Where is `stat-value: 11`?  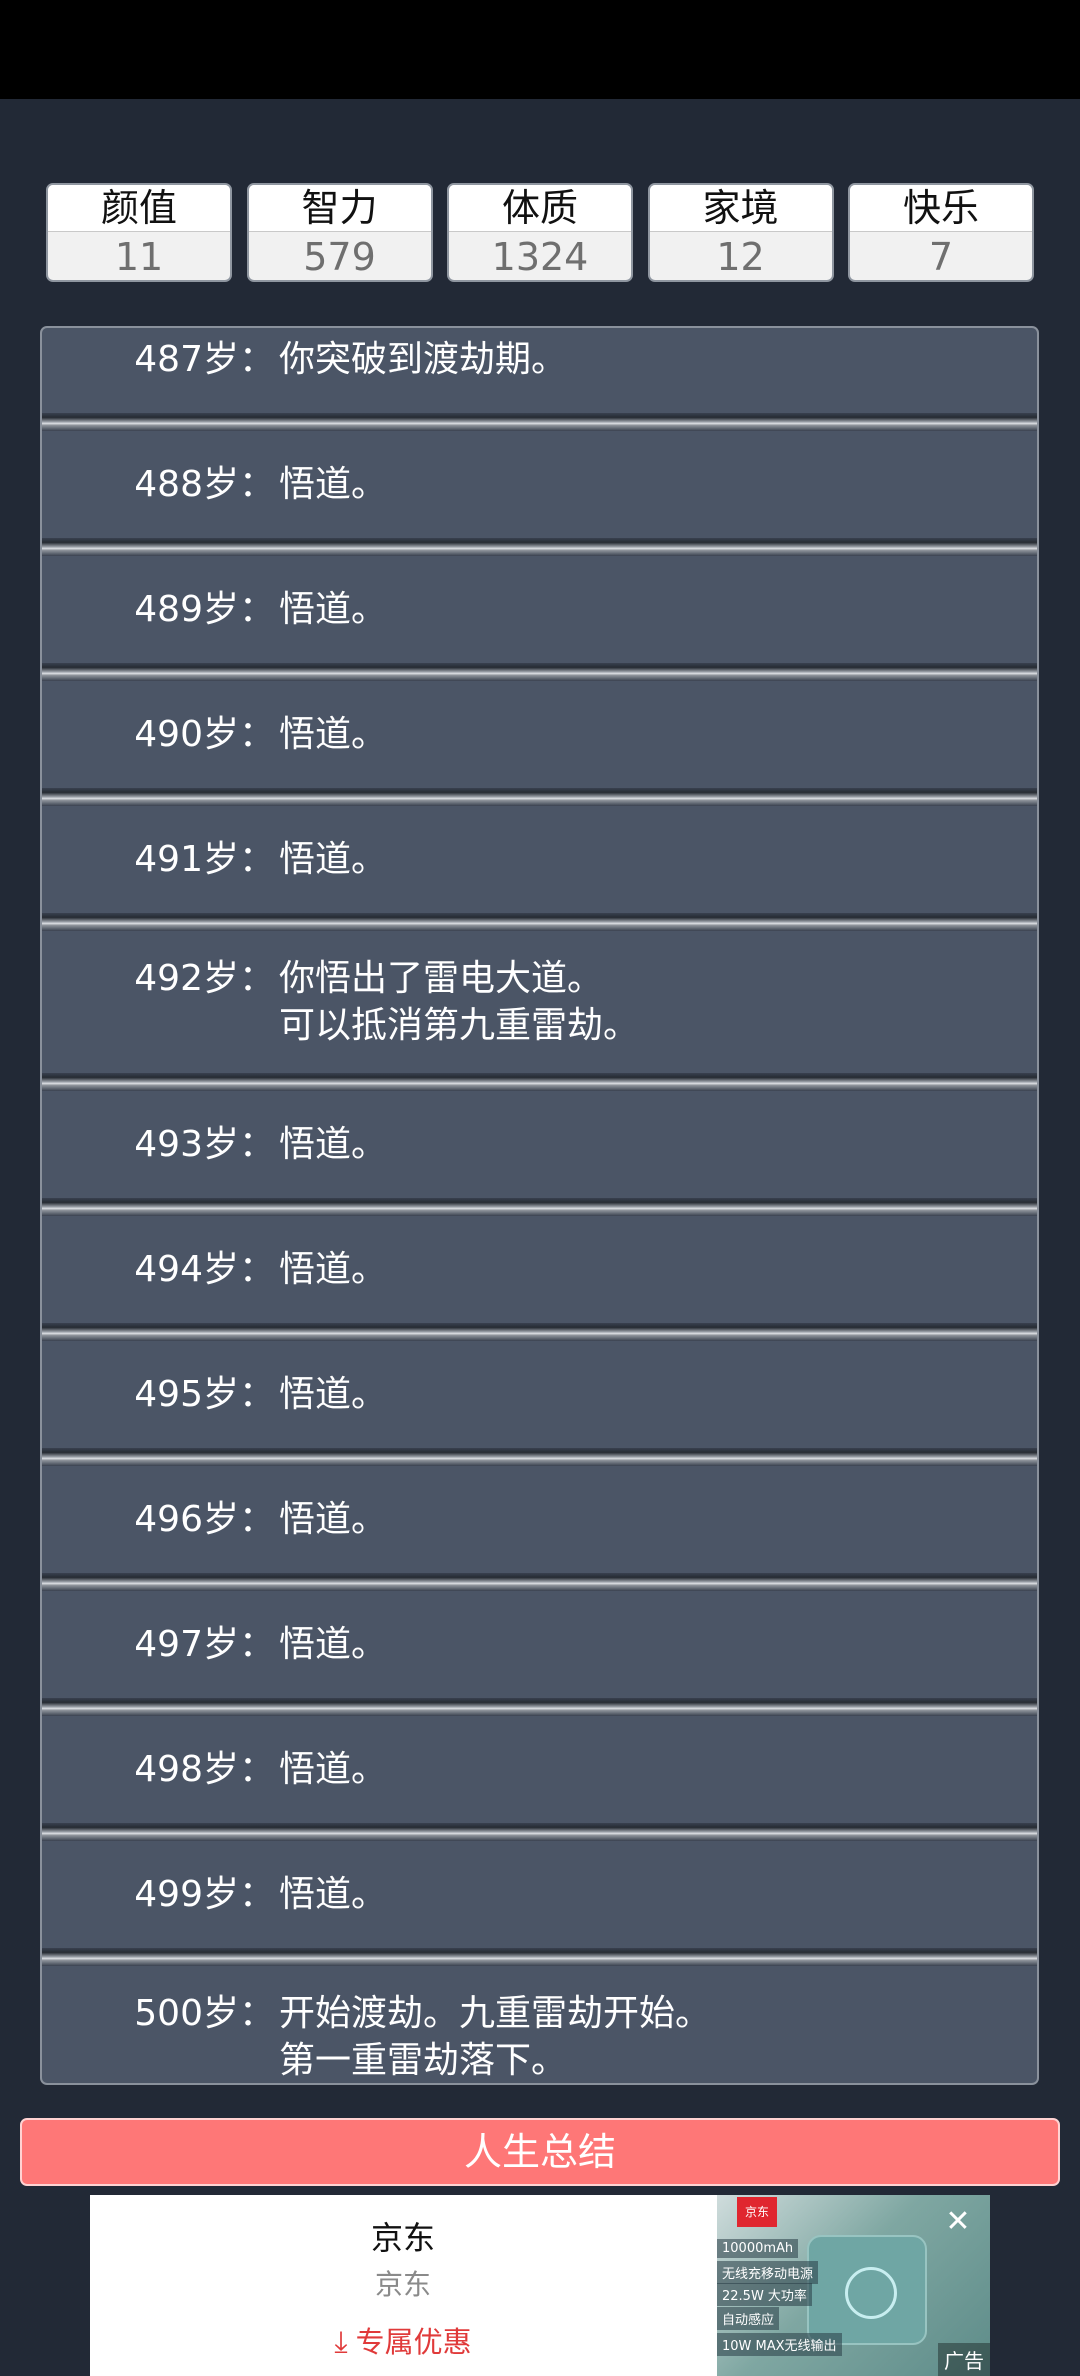 stat-value: 11 is located at coordinates (139, 257).